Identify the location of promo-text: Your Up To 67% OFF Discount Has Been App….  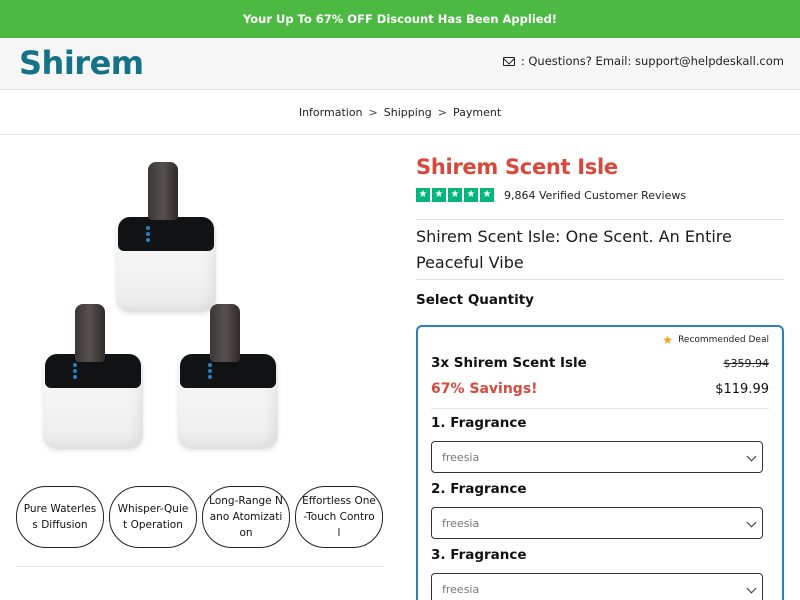
(400, 19).